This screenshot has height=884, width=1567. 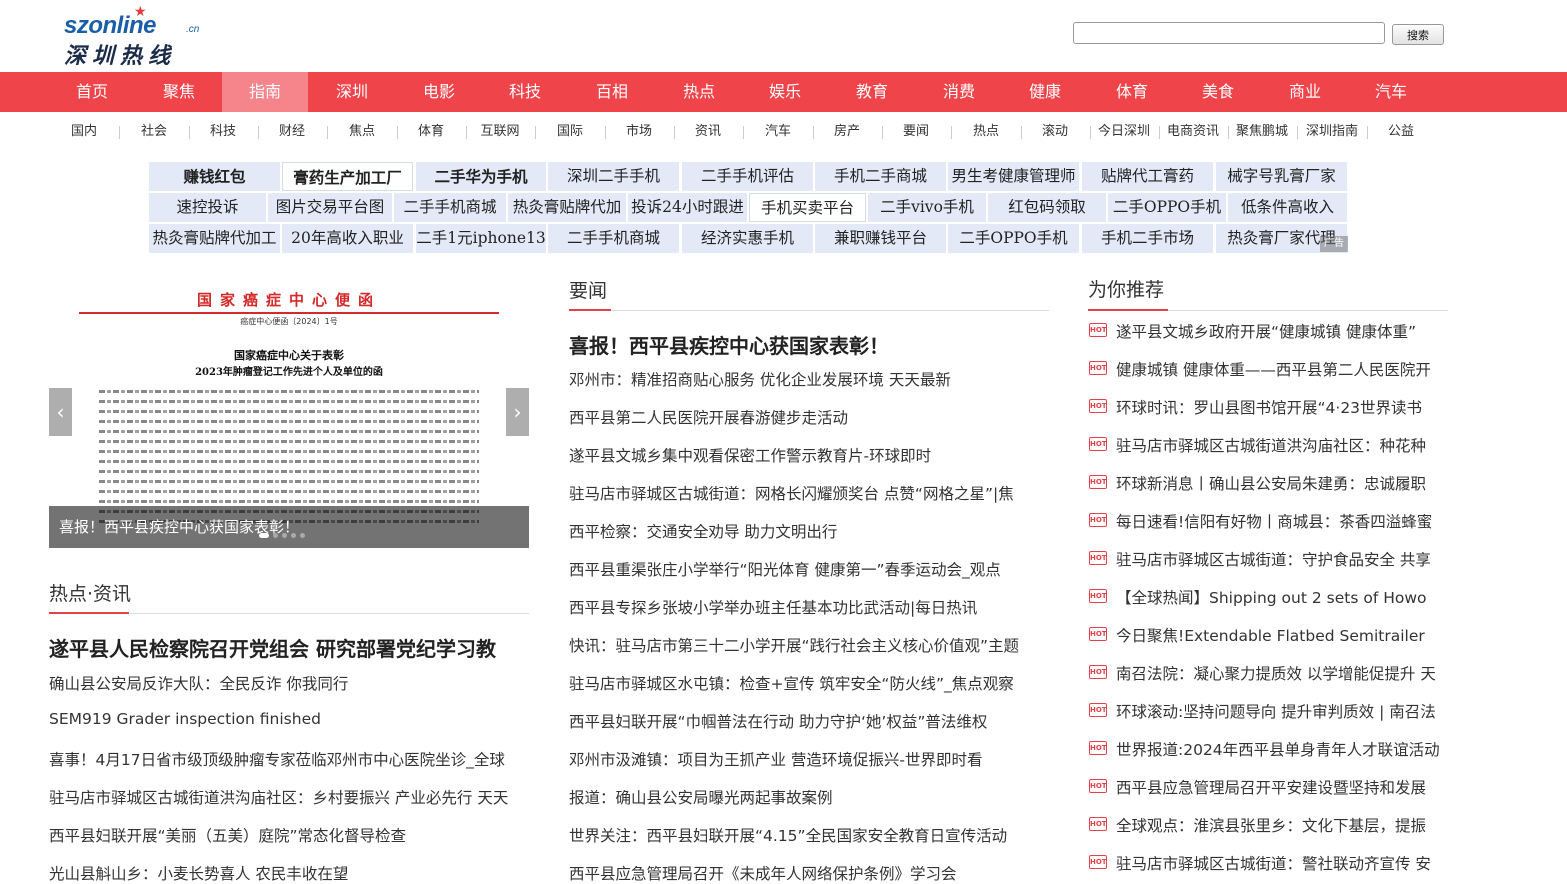 I want to click on important-news-item: 西平县重渠张庄小学举行“阳光体育 健康第一”春季运动会_观点, so click(x=810, y=569).